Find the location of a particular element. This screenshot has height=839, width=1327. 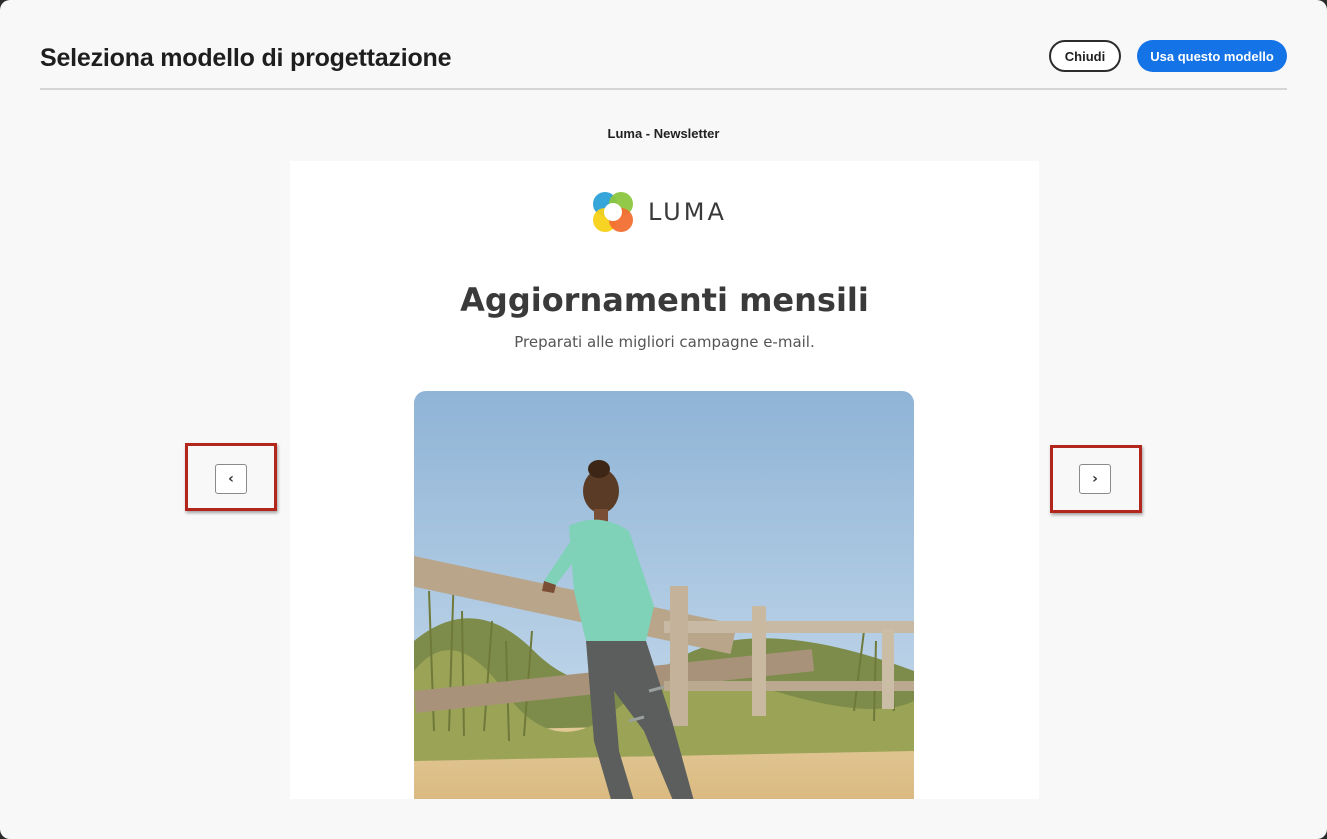

next-template-button: › is located at coordinates (1095, 479).